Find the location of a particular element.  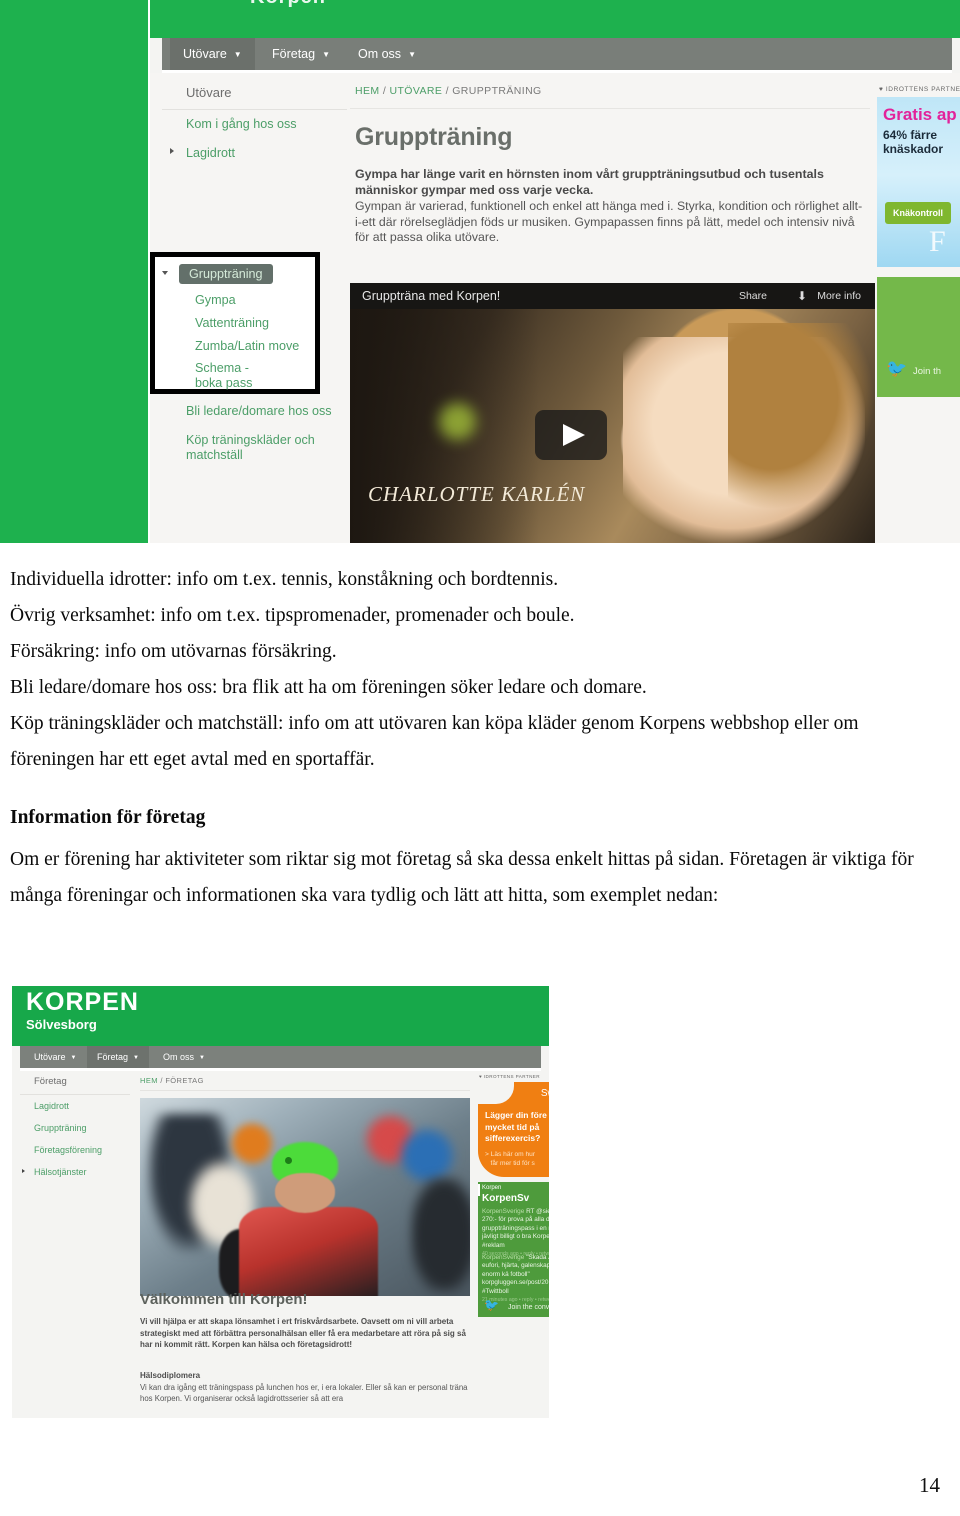

page-title: Gruppträning is located at coordinates (434, 137).